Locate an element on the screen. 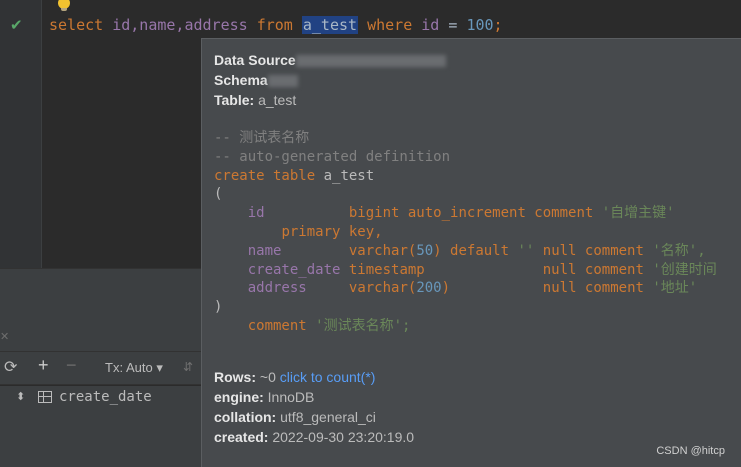  table-column-icon is located at coordinates (45, 397).